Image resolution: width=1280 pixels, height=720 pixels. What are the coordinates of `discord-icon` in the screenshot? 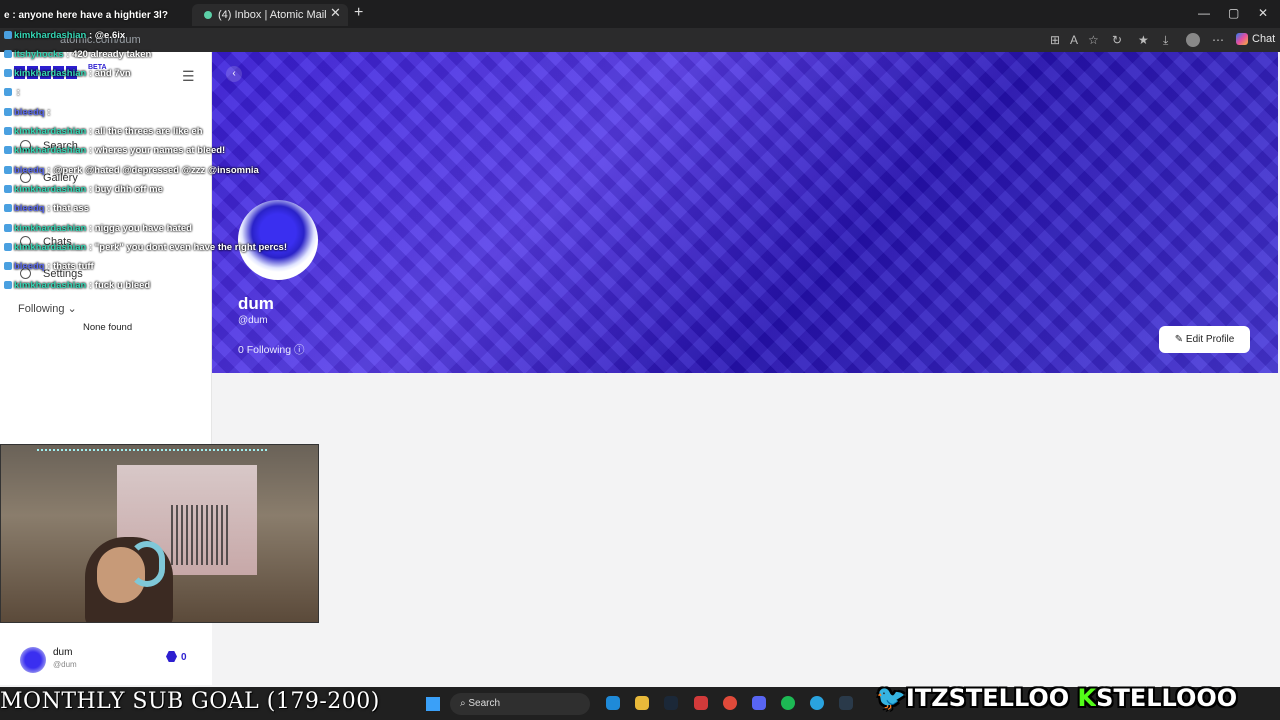 It's located at (759, 703).